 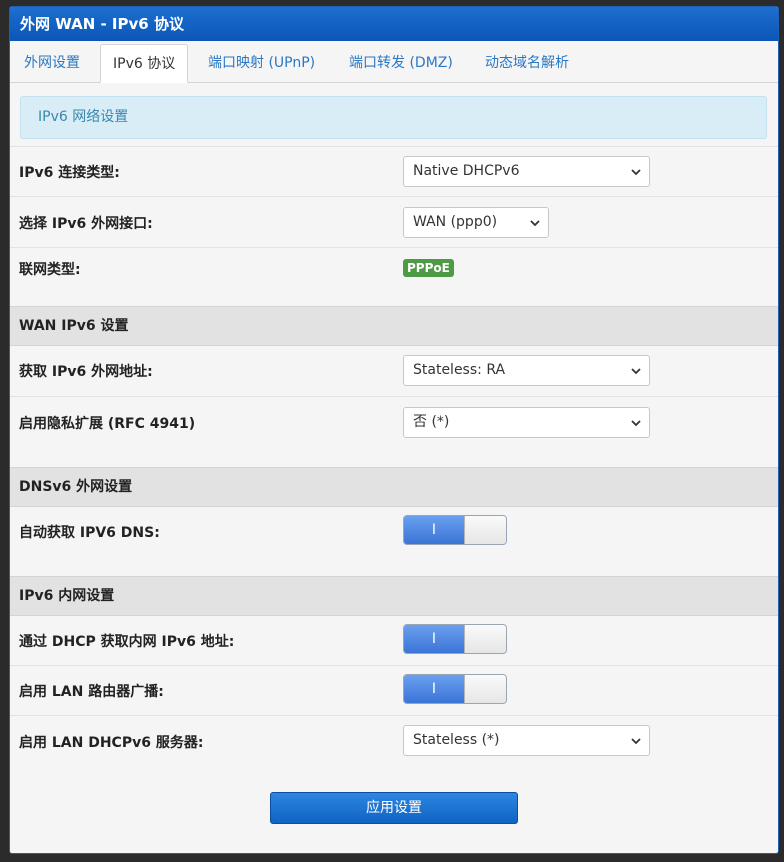 What do you see at coordinates (459, 370) in the screenshot?
I see `wan-addr-value: Stateless: RA` at bounding box center [459, 370].